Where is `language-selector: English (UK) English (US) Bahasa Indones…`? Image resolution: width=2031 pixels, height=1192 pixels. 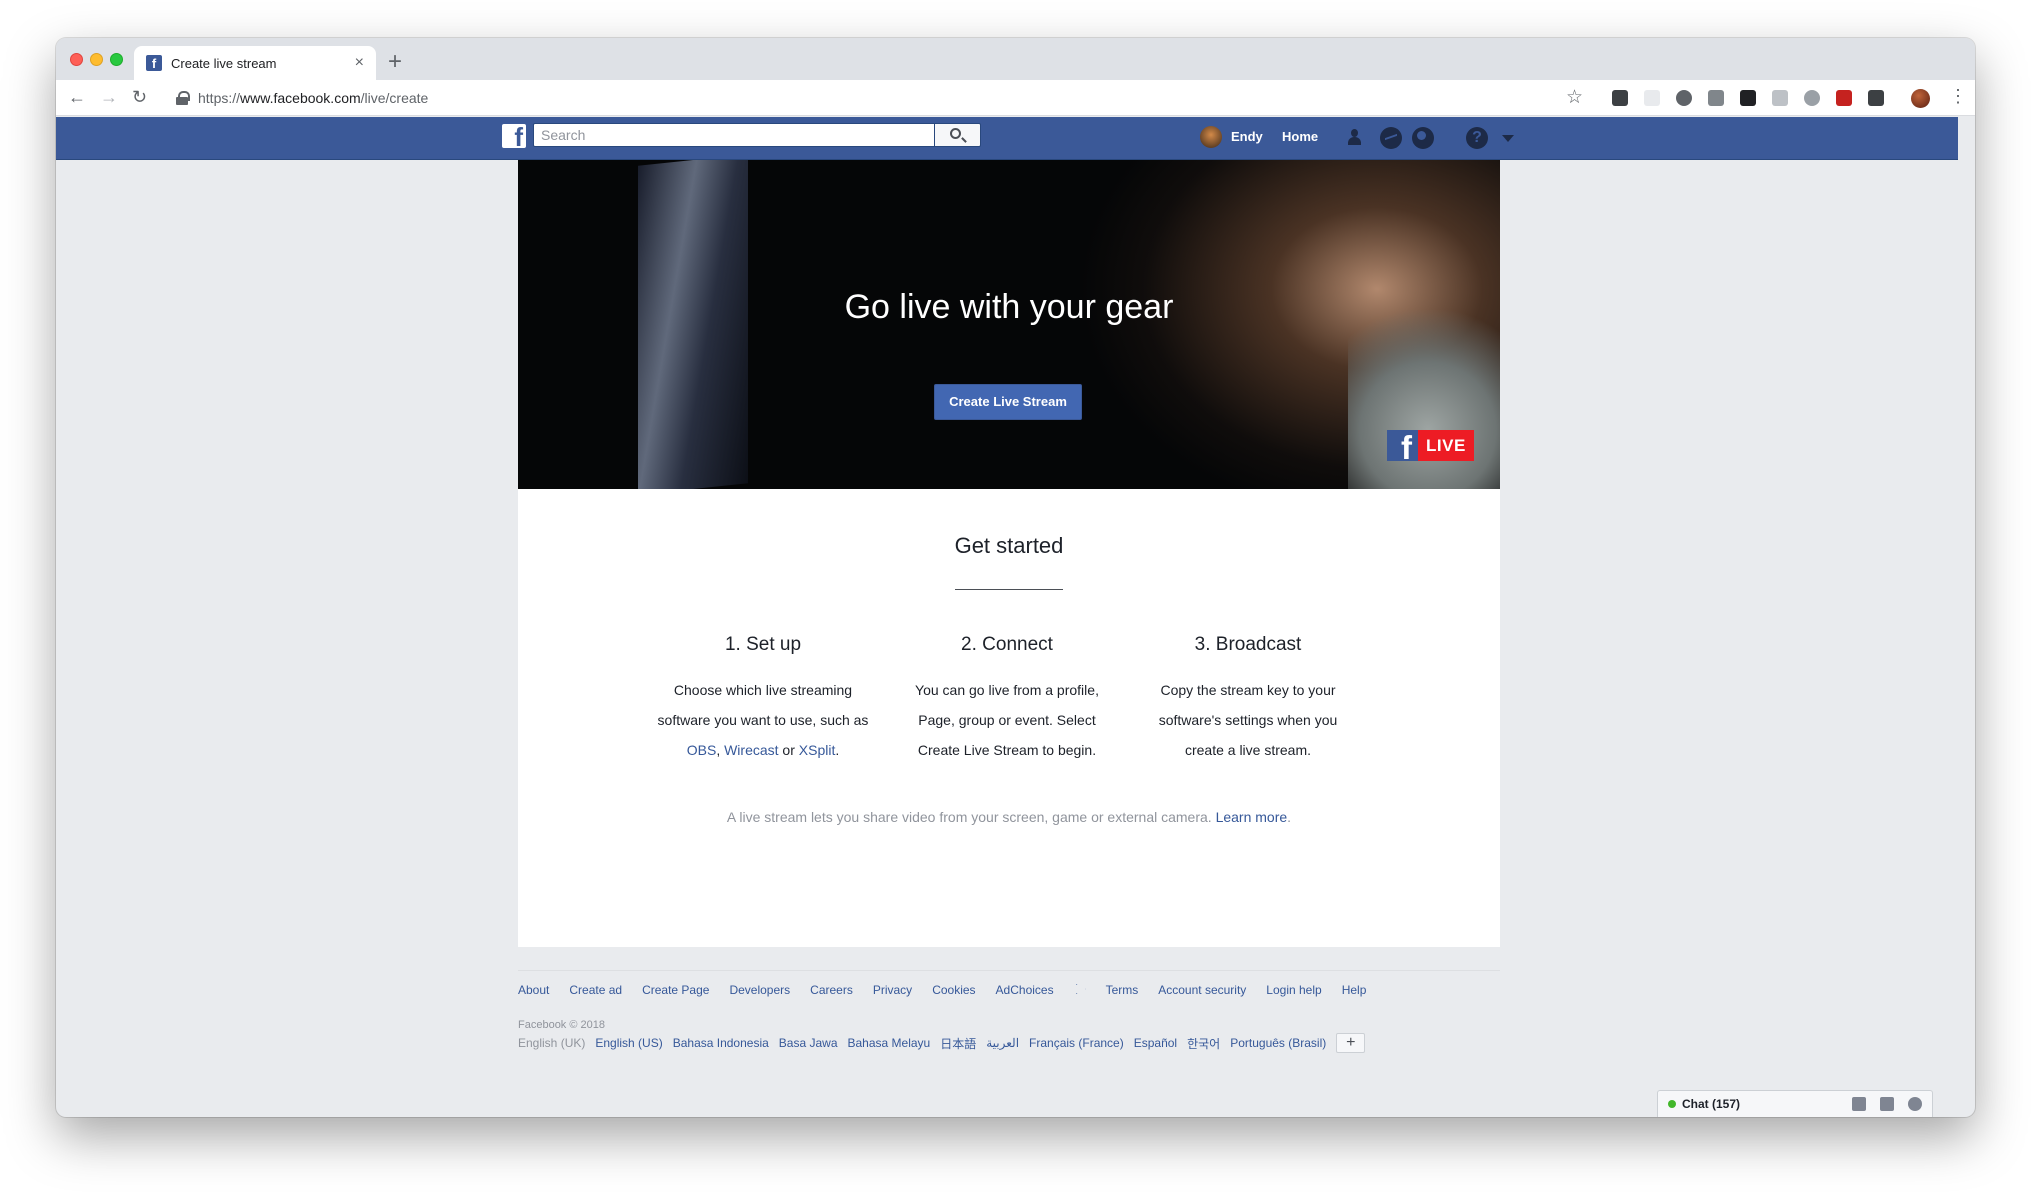 language-selector: English (UK) English (US) Bahasa Indones… is located at coordinates (942, 1043).